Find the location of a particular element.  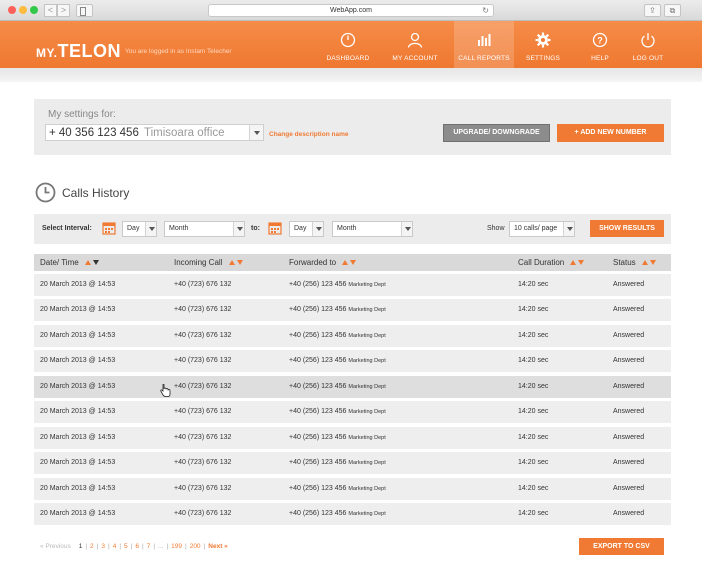

selected-phone-description: Timisoara office is located at coordinates (184, 133).